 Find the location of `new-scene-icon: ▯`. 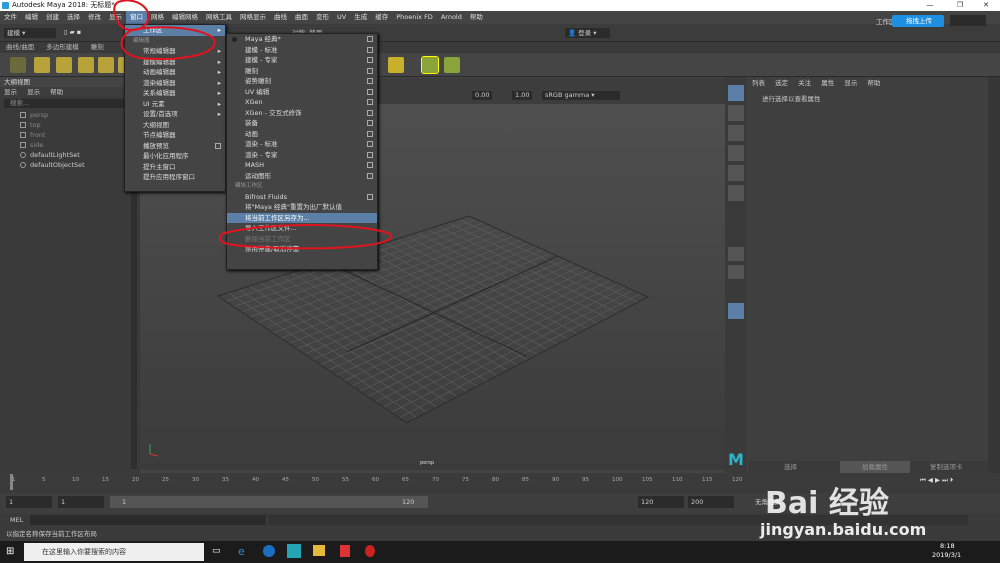

new-scene-icon: ▯ is located at coordinates (66, 32).